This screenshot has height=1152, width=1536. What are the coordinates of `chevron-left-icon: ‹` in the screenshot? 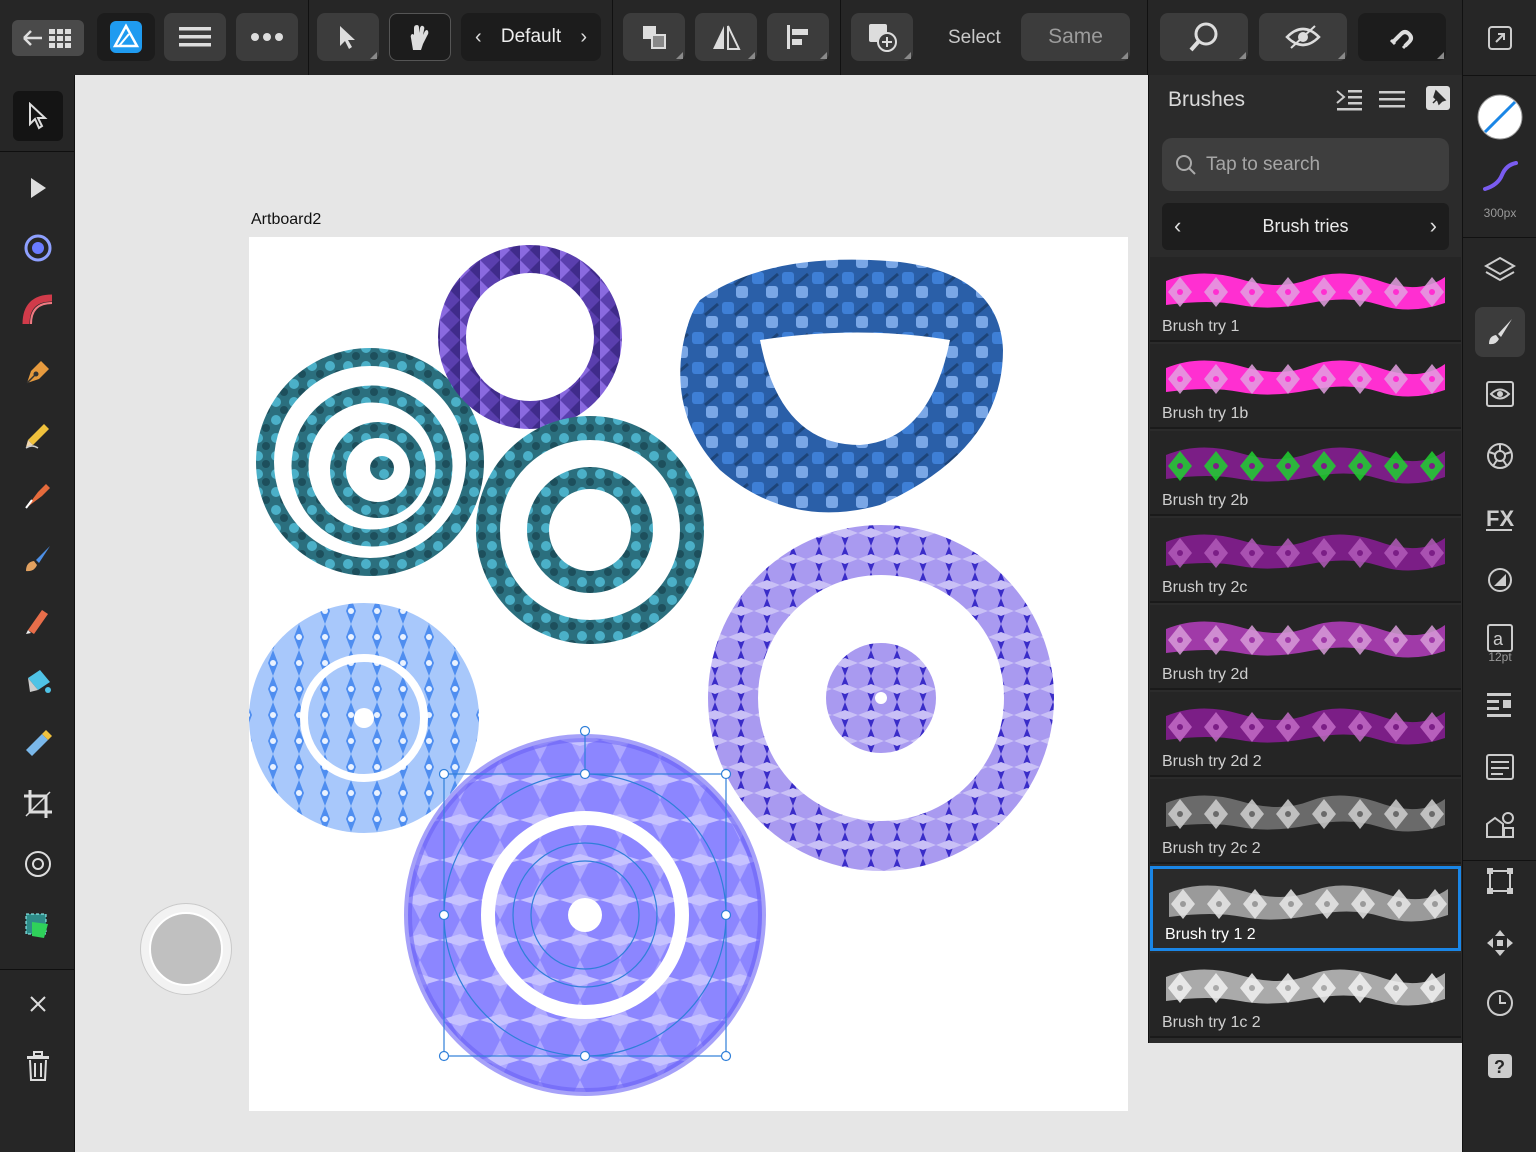 It's located at (478, 37).